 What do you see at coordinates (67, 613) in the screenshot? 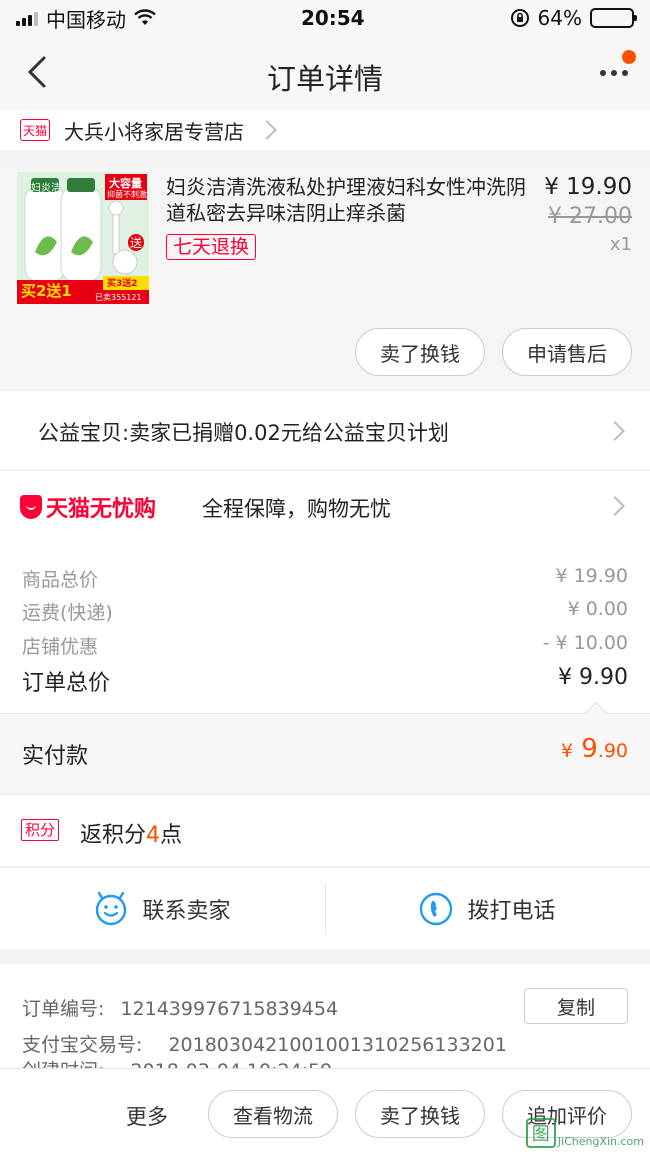
I see `summary-label: 运费(快递)` at bounding box center [67, 613].